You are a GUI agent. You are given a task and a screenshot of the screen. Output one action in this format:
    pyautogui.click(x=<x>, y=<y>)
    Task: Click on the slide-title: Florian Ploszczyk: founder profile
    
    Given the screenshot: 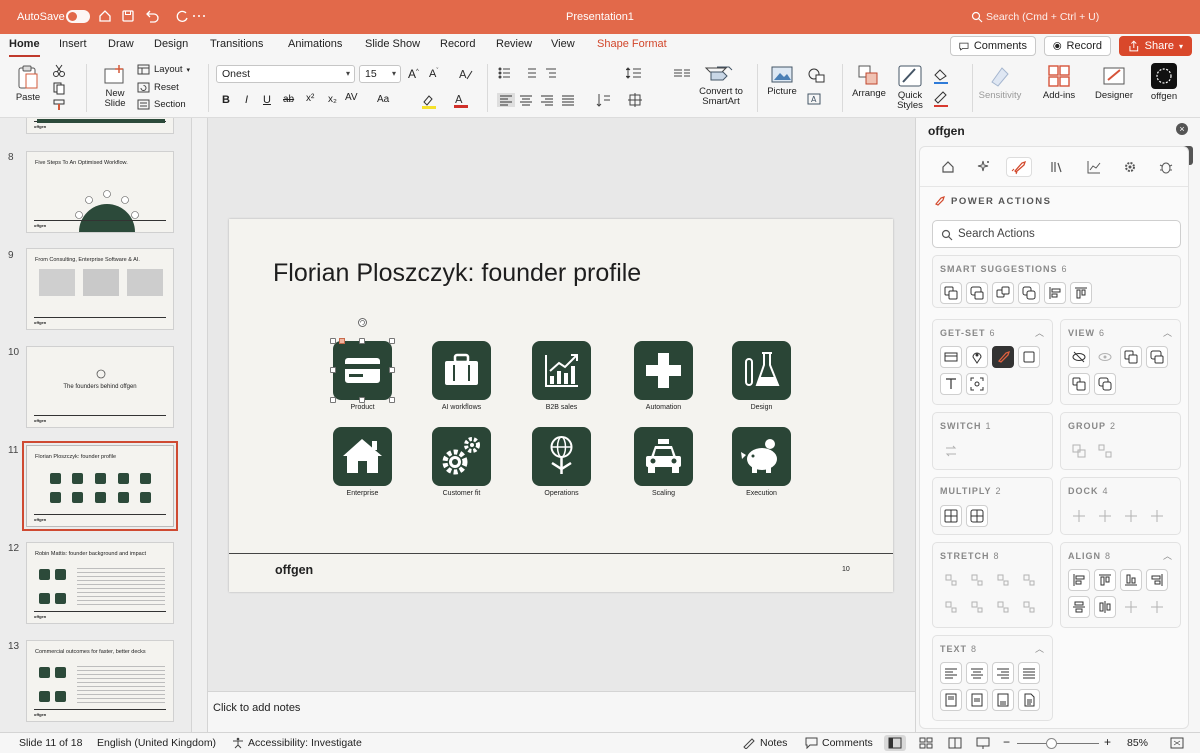 What is the action you would take?
    pyautogui.click(x=457, y=273)
    